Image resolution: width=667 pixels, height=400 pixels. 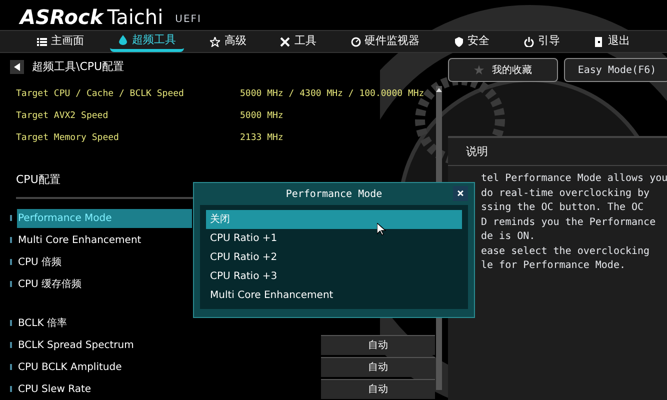 I want to click on setting-item: BCLK 倍率, so click(x=104, y=323).